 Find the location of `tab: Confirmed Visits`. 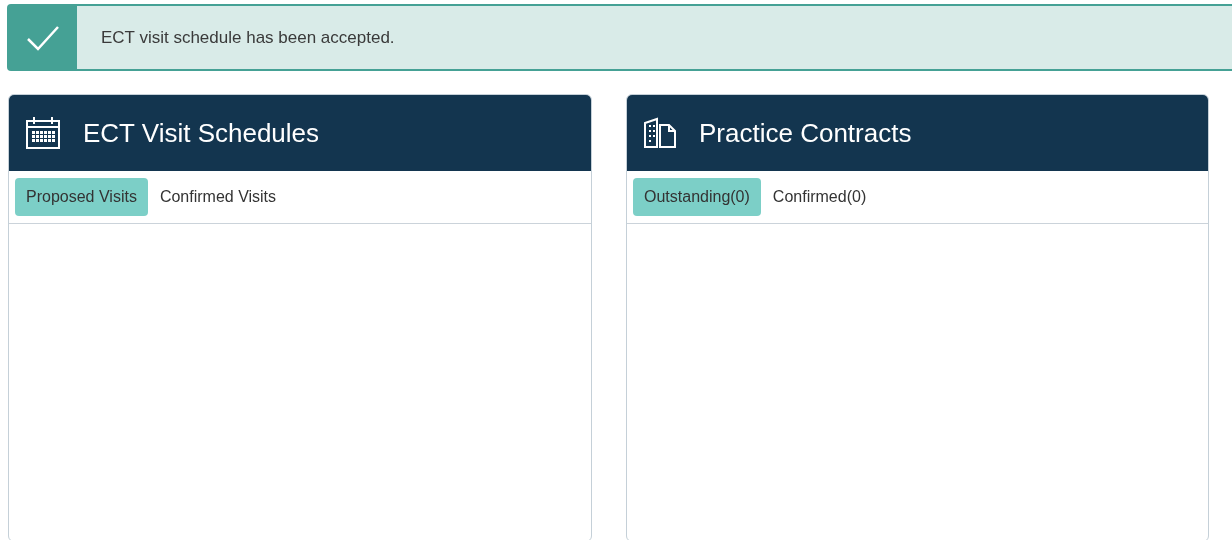

tab: Confirmed Visits is located at coordinates (218, 197).